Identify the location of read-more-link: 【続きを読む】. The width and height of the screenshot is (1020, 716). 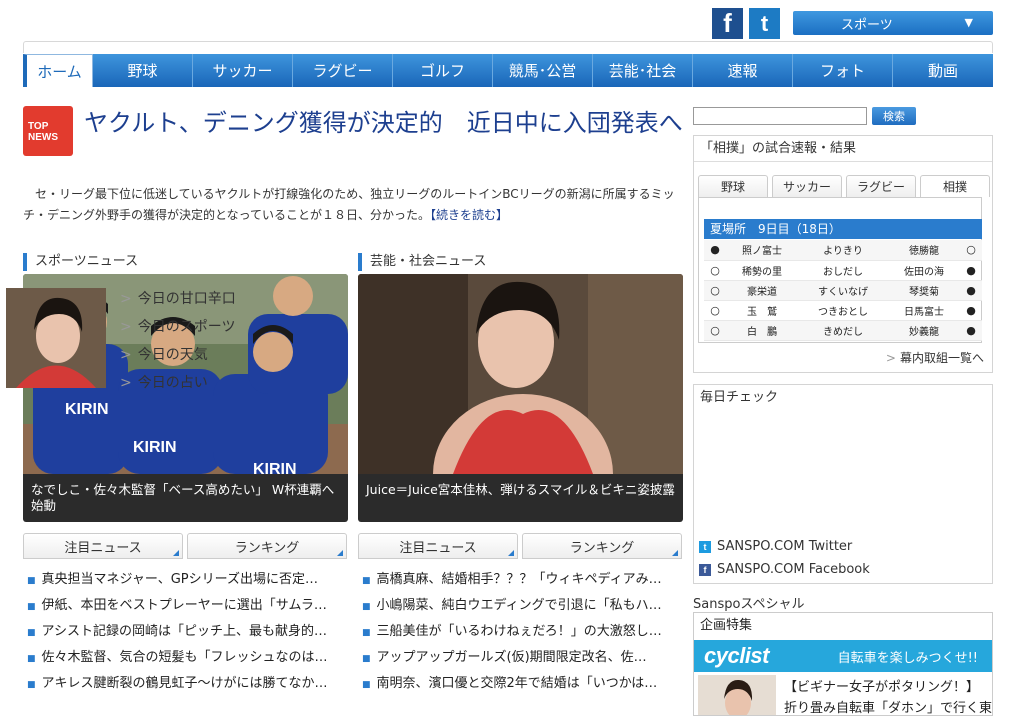
(469, 215).